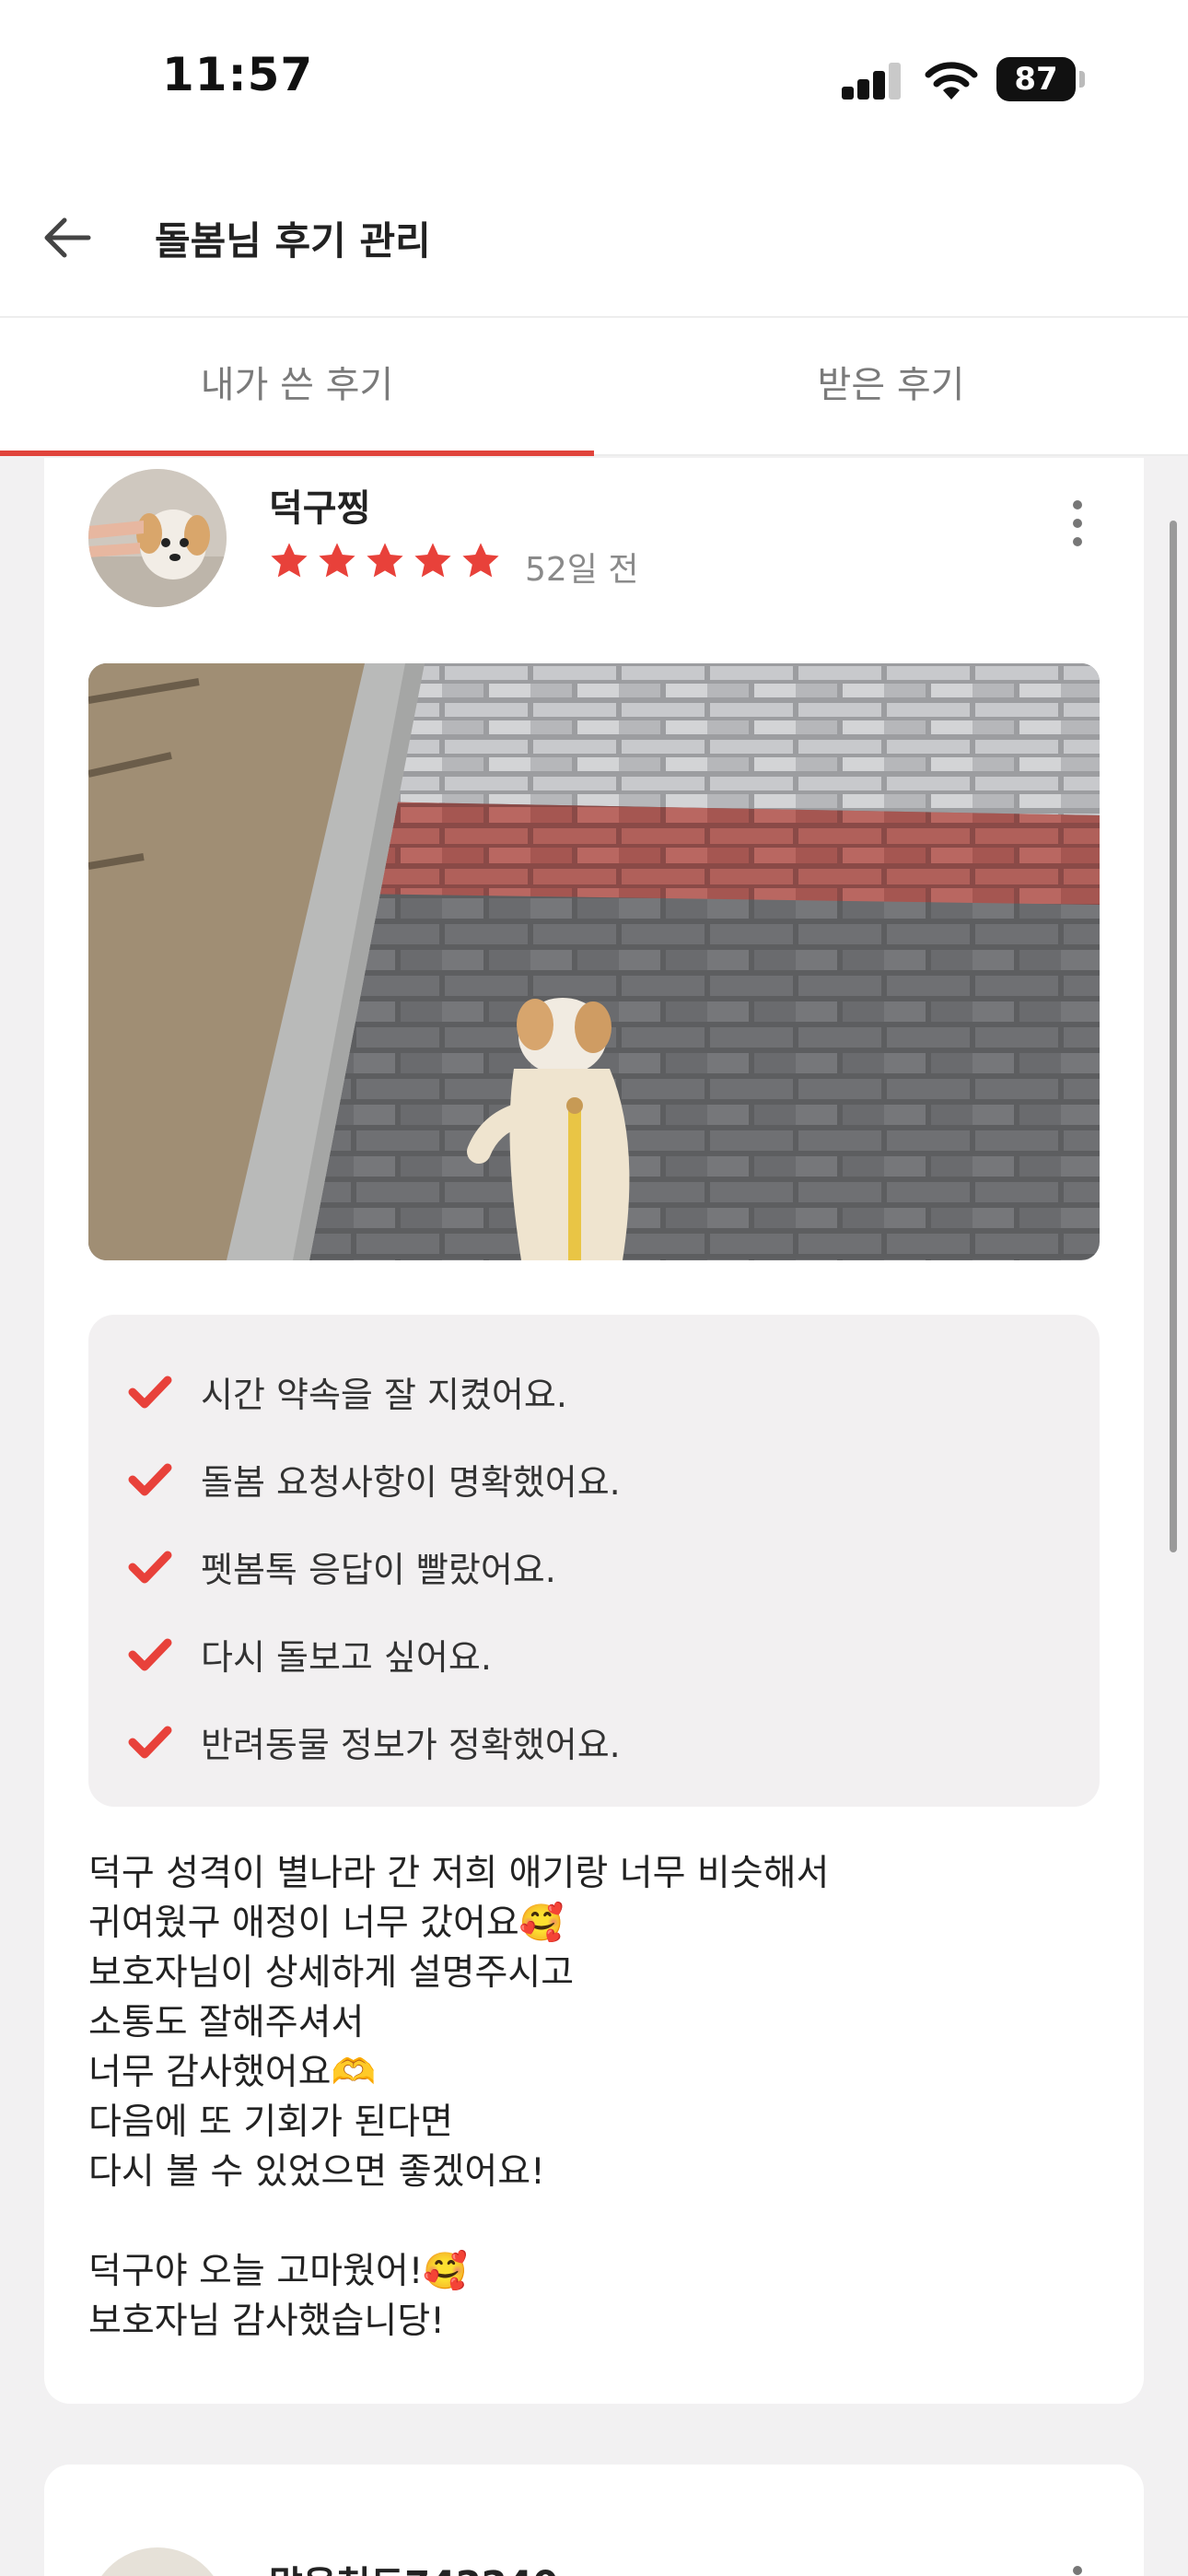  What do you see at coordinates (378, 1570) in the screenshot?
I see `checklist-item-label: 펫봄톡 응답이 빨랐어요.` at bounding box center [378, 1570].